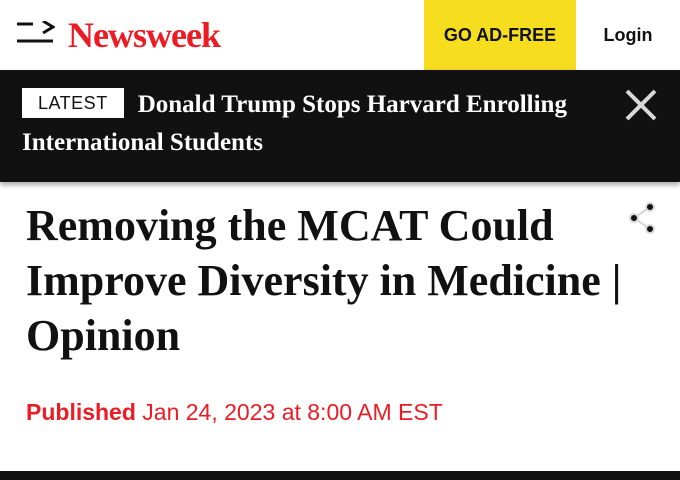 Image resolution: width=680 pixels, height=480 pixels. Describe the element at coordinates (628, 35) in the screenshot. I see `login-button: Login` at that location.